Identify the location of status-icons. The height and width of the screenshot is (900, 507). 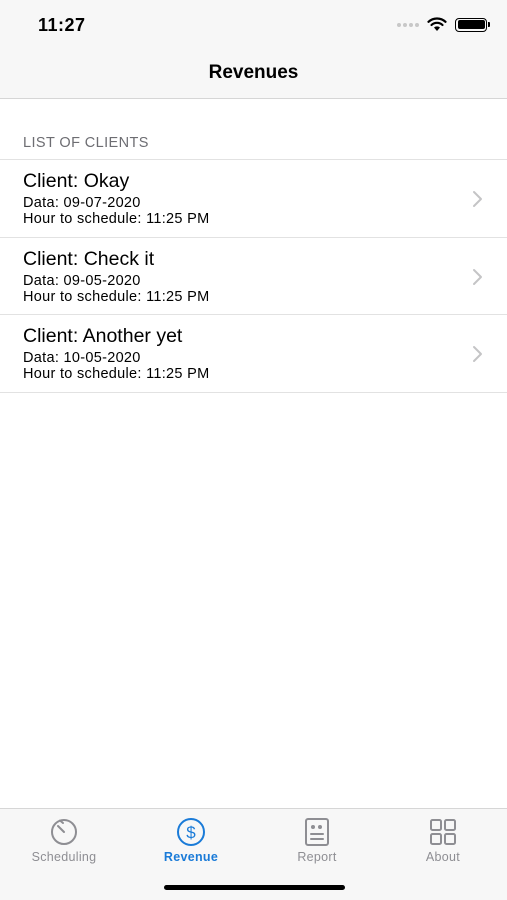
(443, 24).